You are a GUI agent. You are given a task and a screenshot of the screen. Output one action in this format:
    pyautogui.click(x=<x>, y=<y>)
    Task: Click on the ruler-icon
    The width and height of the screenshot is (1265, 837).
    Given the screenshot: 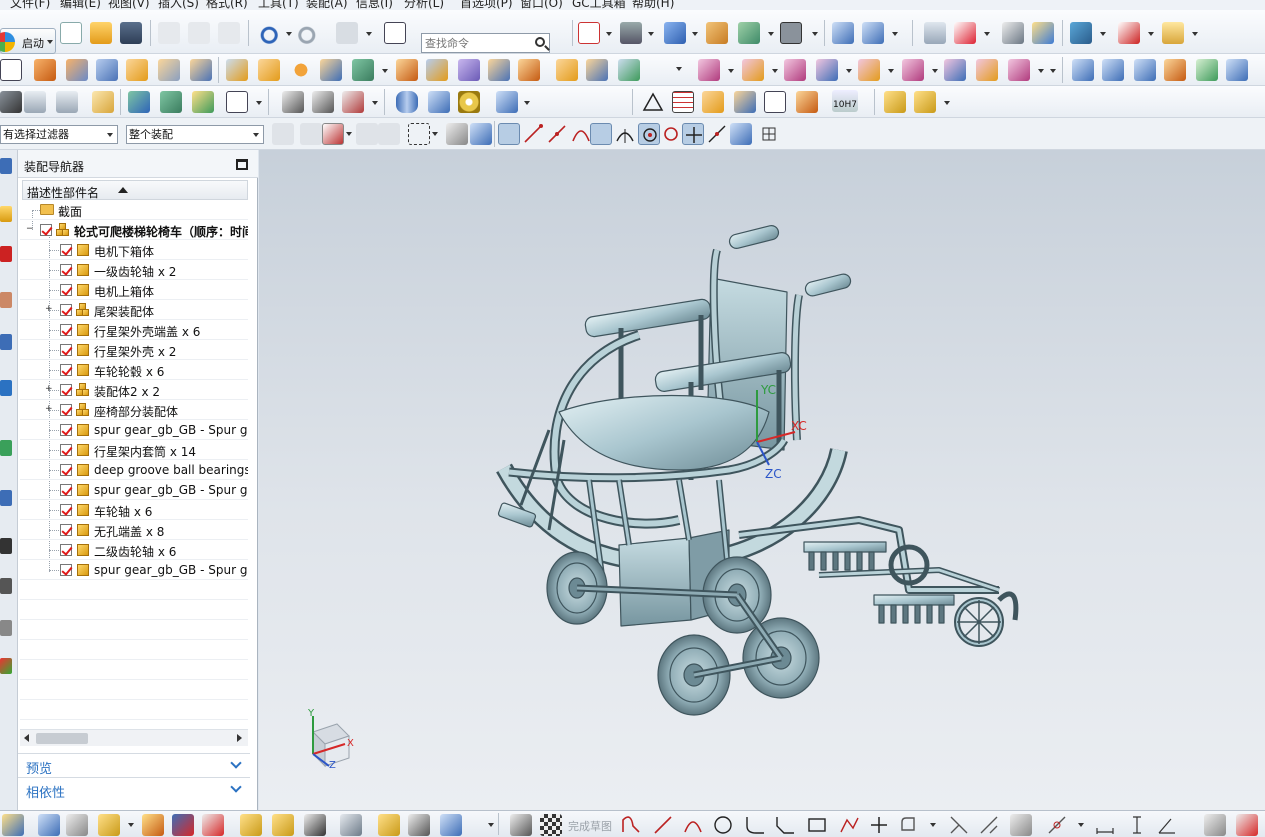 What is the action you would take?
    pyautogui.click(x=1173, y=33)
    